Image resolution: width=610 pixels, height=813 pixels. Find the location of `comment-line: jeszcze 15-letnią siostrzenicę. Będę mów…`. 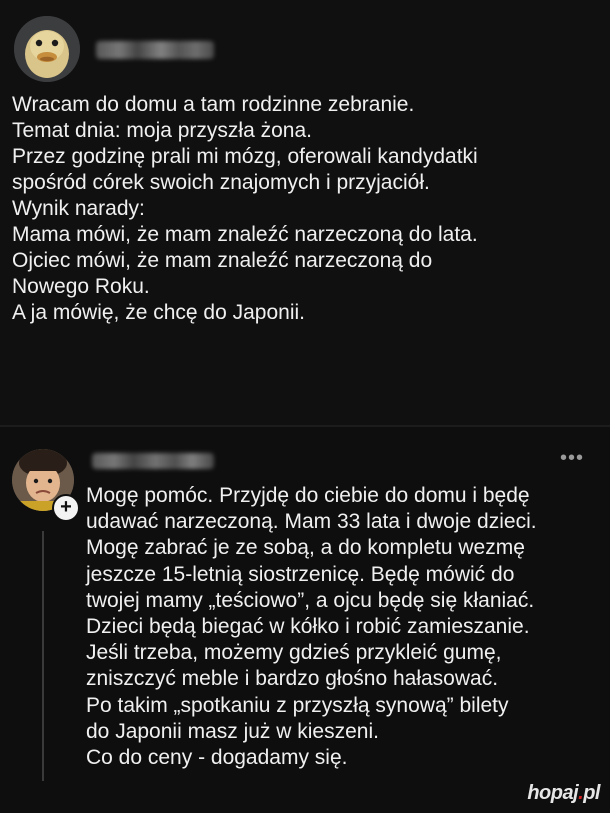

comment-line: jeszcze 15-letnią siostrzenicę. Będę mów… is located at coordinates (300, 574).